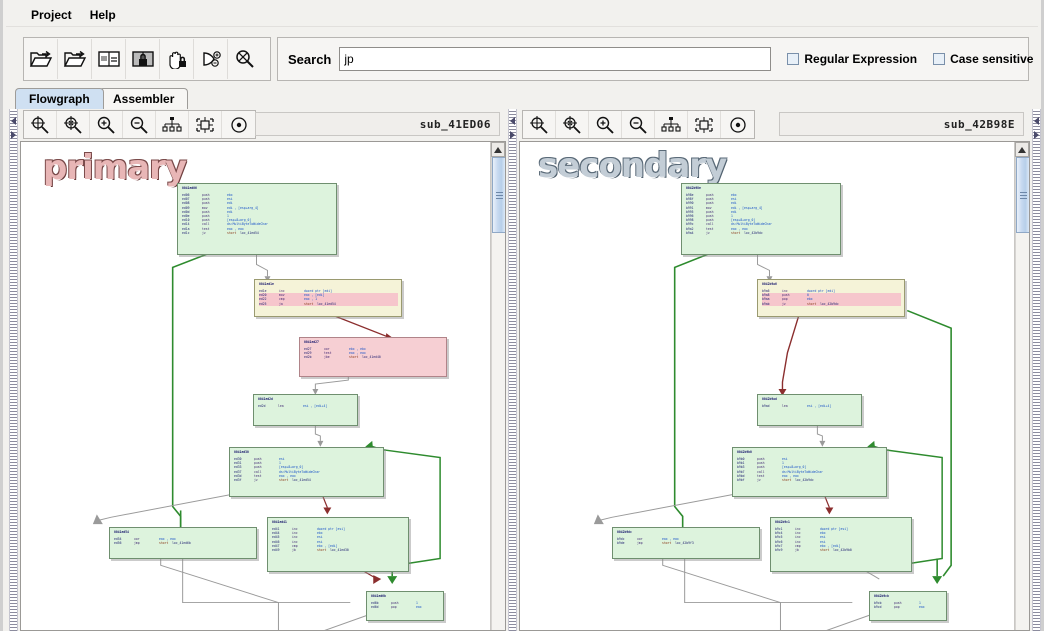 The height and width of the screenshot is (631, 1044). What do you see at coordinates (1036, 121) in the screenshot?
I see `divider-collapse-right-icon` at bounding box center [1036, 121].